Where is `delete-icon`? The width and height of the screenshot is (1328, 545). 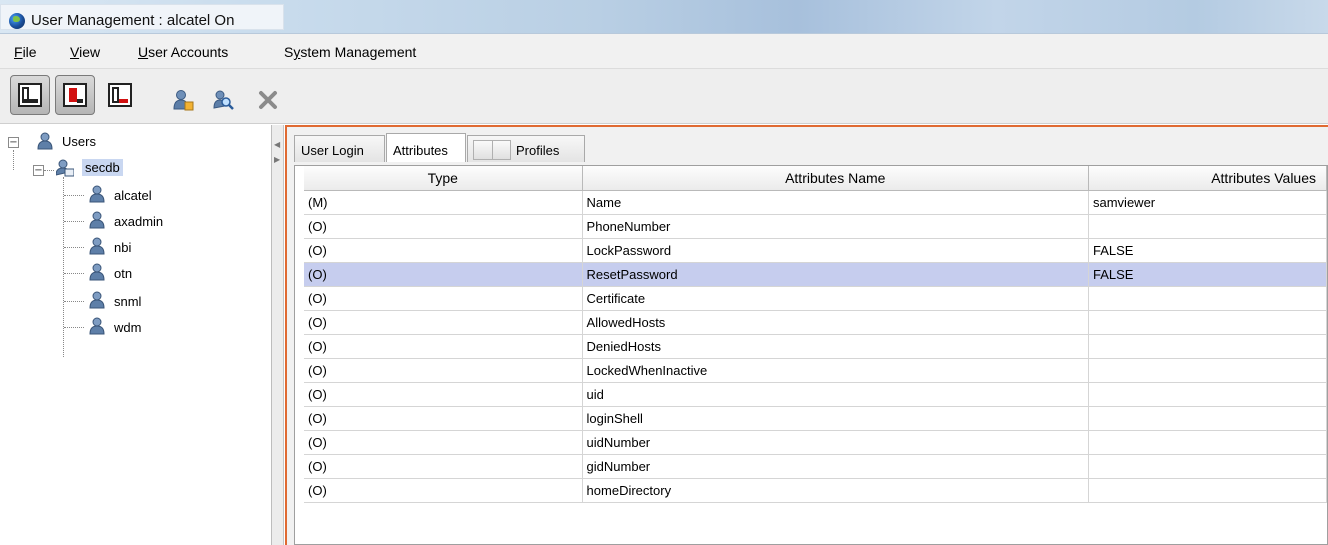
delete-icon is located at coordinates (268, 100).